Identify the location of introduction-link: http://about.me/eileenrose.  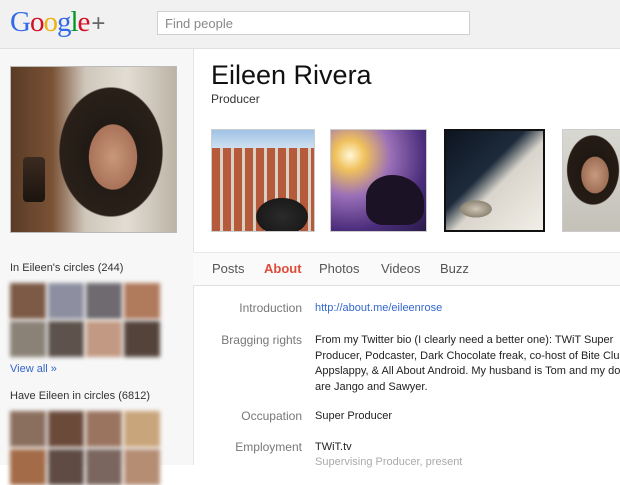
(467, 309).